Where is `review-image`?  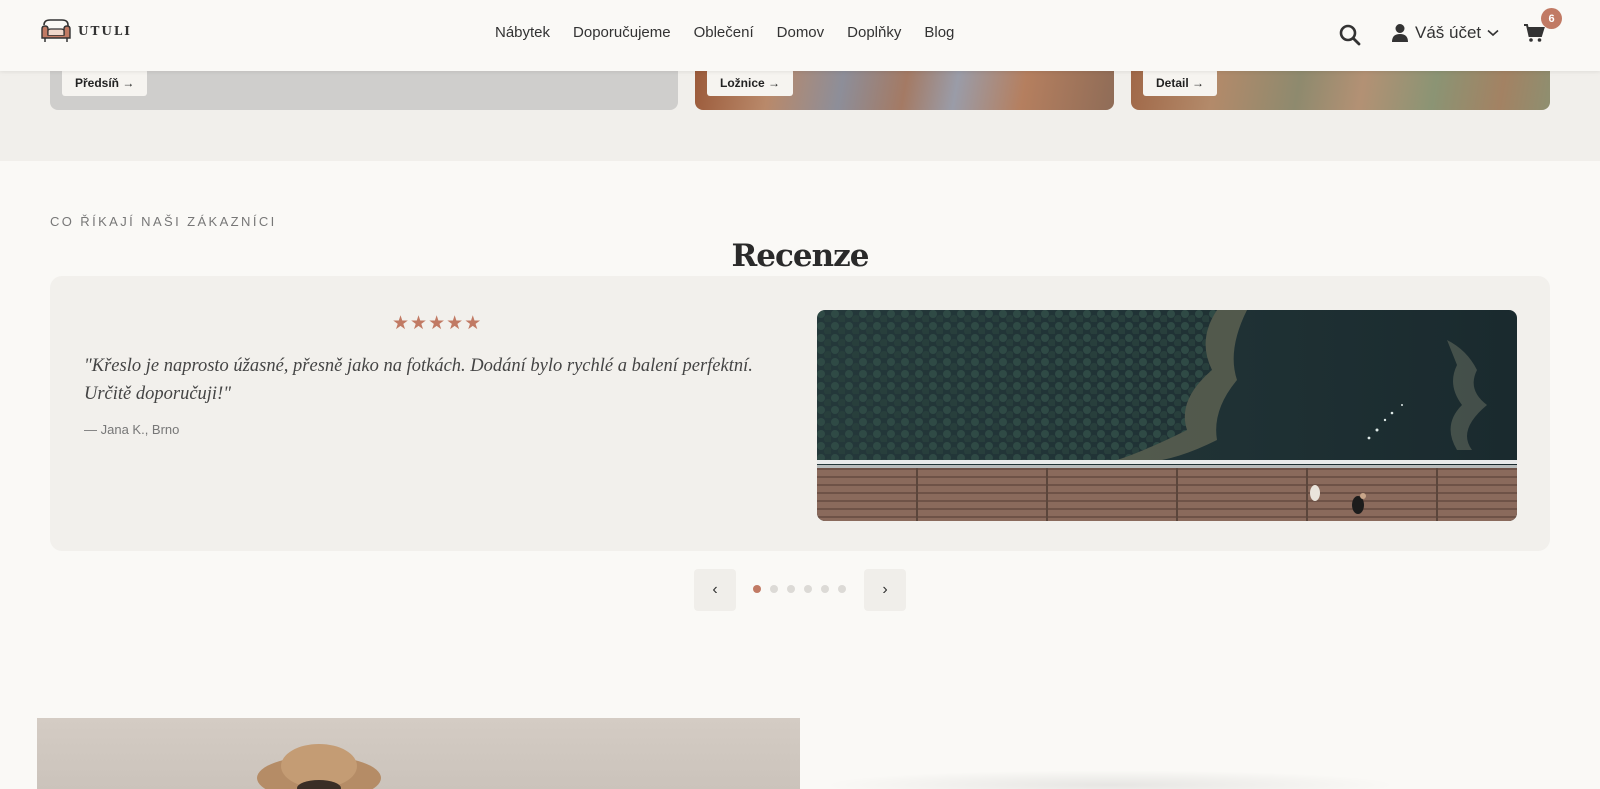 review-image is located at coordinates (1167, 415).